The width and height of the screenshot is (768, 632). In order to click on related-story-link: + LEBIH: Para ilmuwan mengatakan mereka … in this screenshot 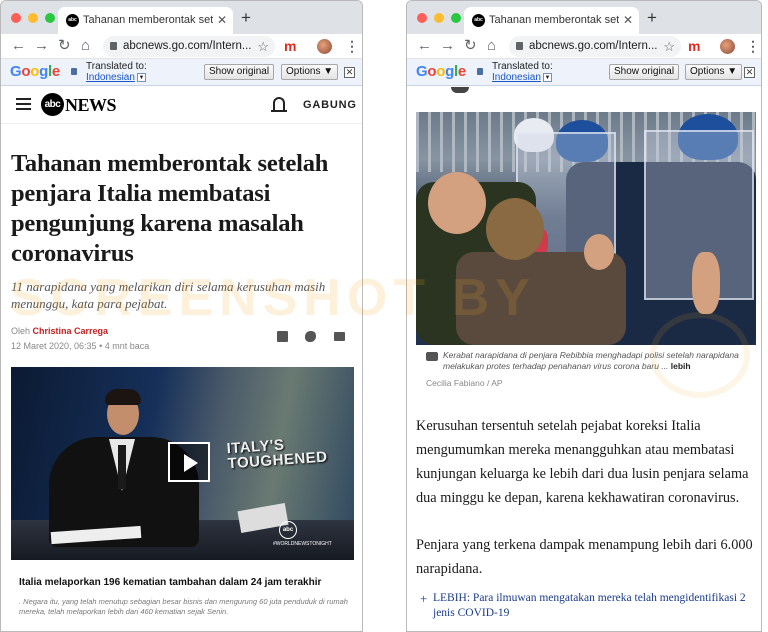, I will do `click(586, 606)`.